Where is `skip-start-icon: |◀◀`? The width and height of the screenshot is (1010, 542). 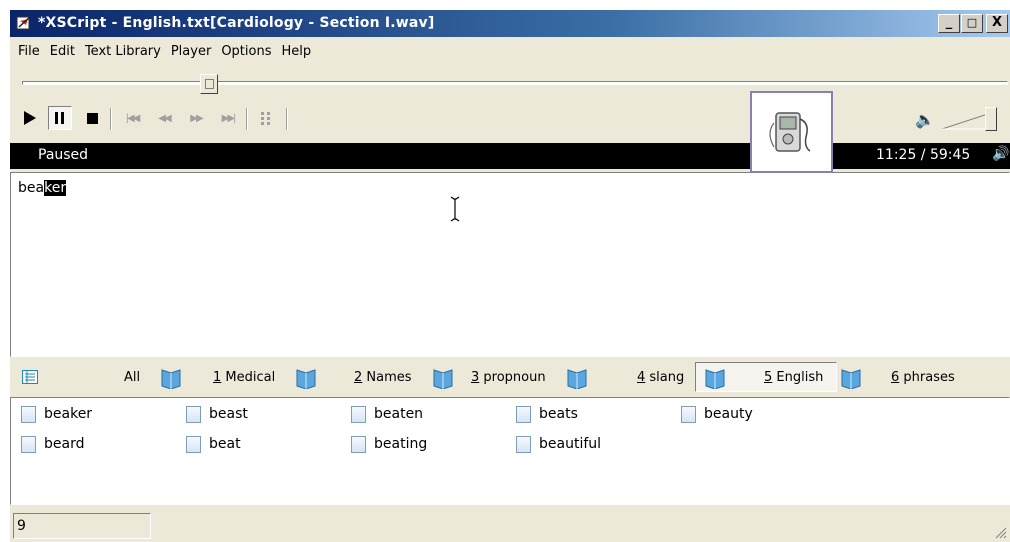
skip-start-icon: |◀◀ is located at coordinates (133, 118).